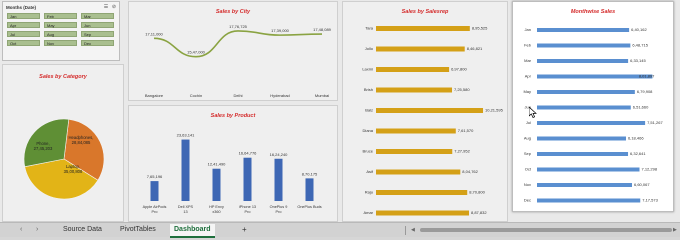  Describe the element at coordinates (97, 25) in the screenshot. I see `slicer-item-jun: Jun` at that location.